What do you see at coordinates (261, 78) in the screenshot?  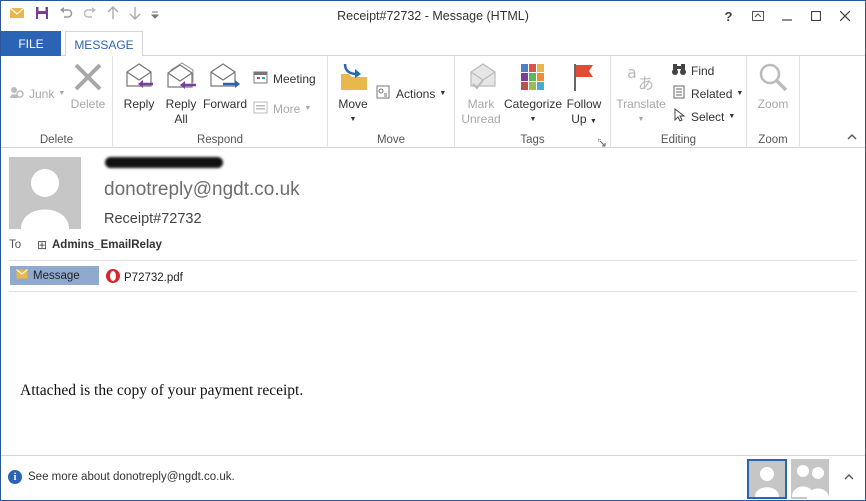 I see `meeting-icon` at bounding box center [261, 78].